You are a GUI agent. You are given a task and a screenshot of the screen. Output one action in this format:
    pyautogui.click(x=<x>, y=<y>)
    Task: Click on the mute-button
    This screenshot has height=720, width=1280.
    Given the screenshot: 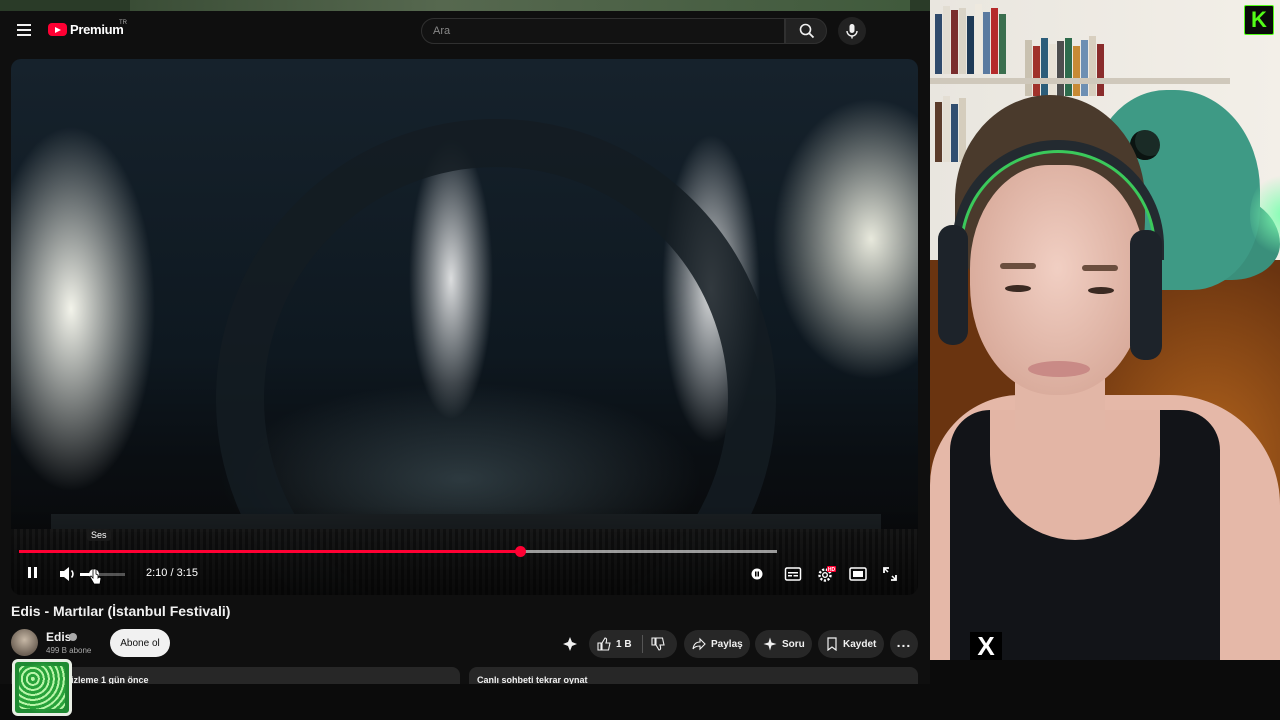 What is the action you would take?
    pyautogui.click(x=68, y=574)
    